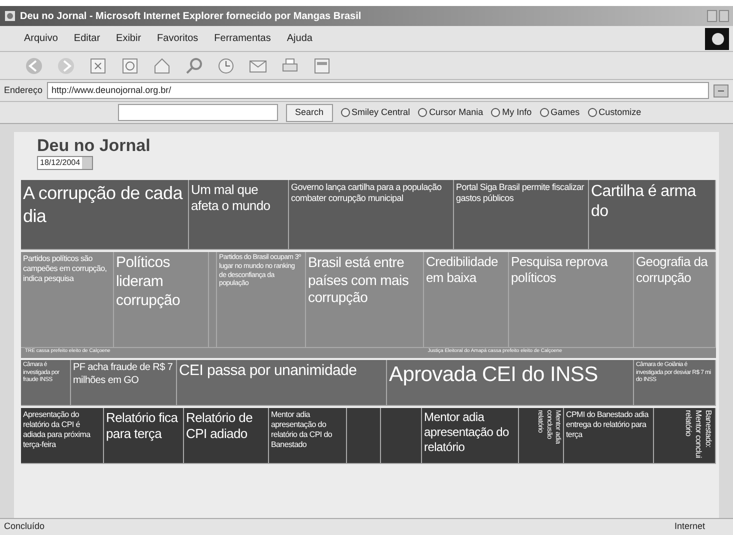 The height and width of the screenshot is (535, 733). I want to click on toolbar-link: Games, so click(560, 113).